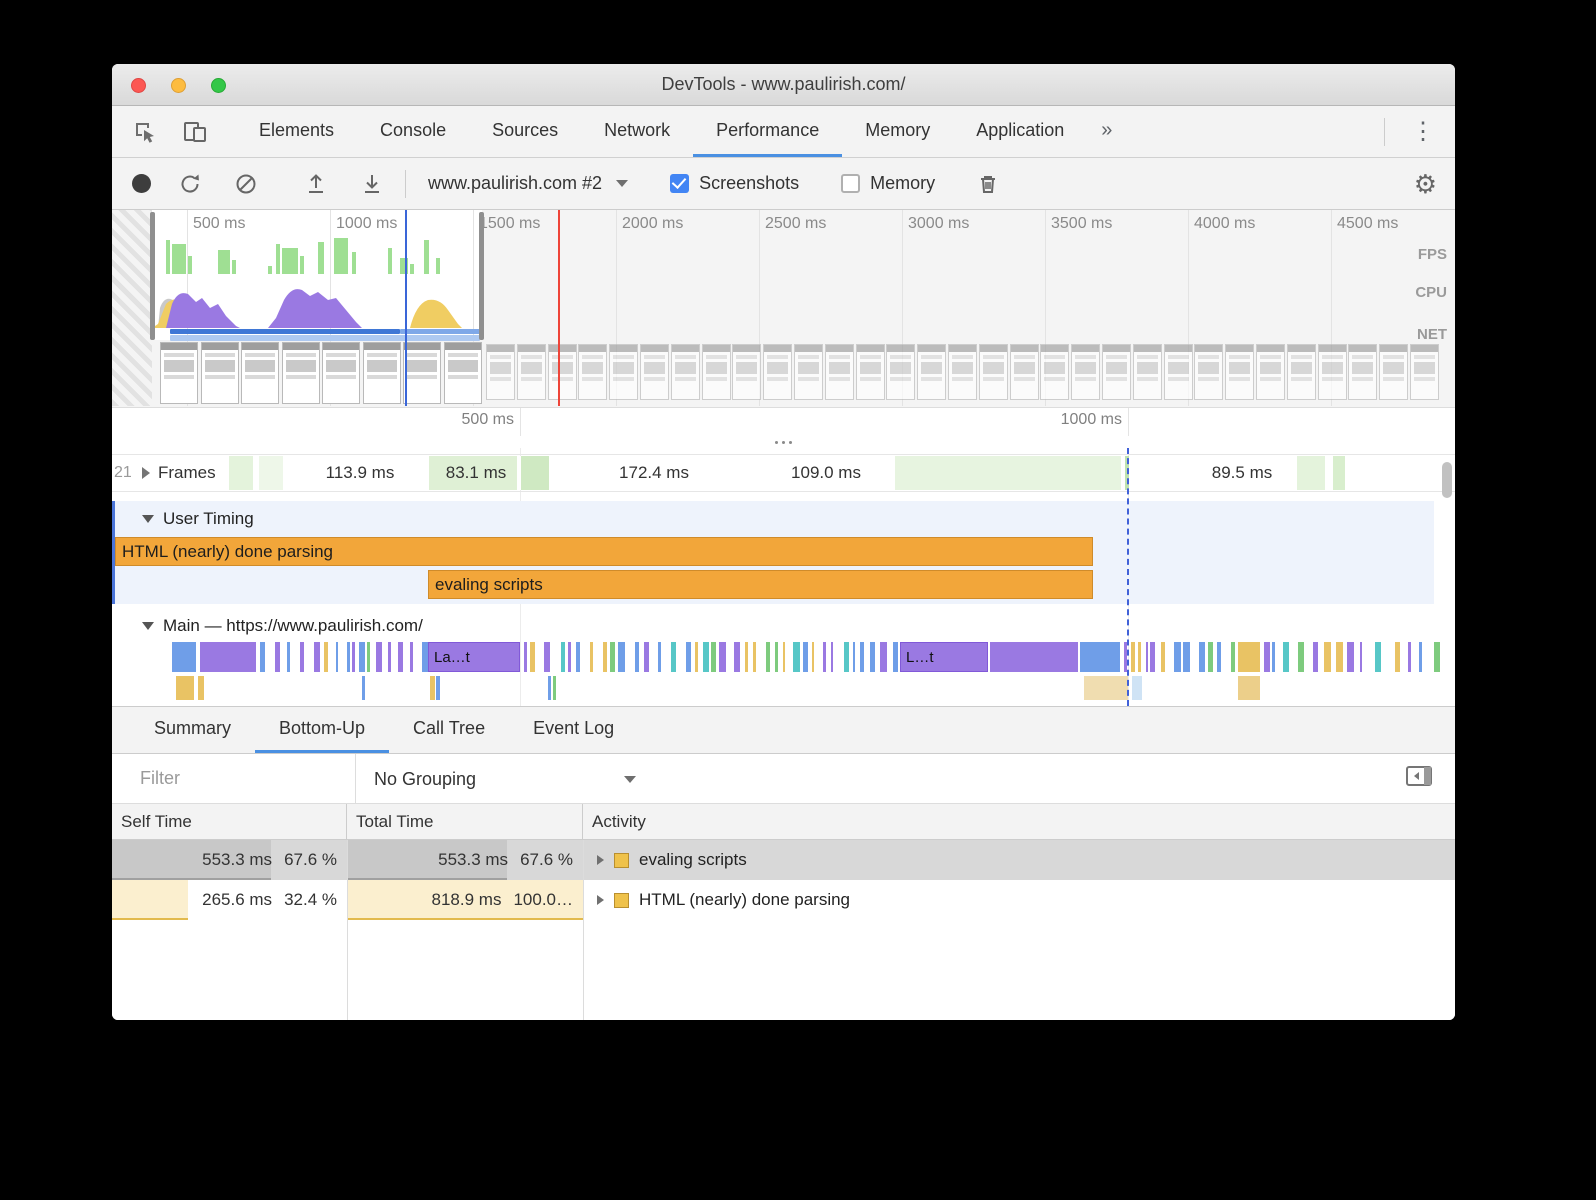 The image size is (1596, 1200). I want to click on user-timing-bar: HTML (nearly) done parsing, so click(604, 551).